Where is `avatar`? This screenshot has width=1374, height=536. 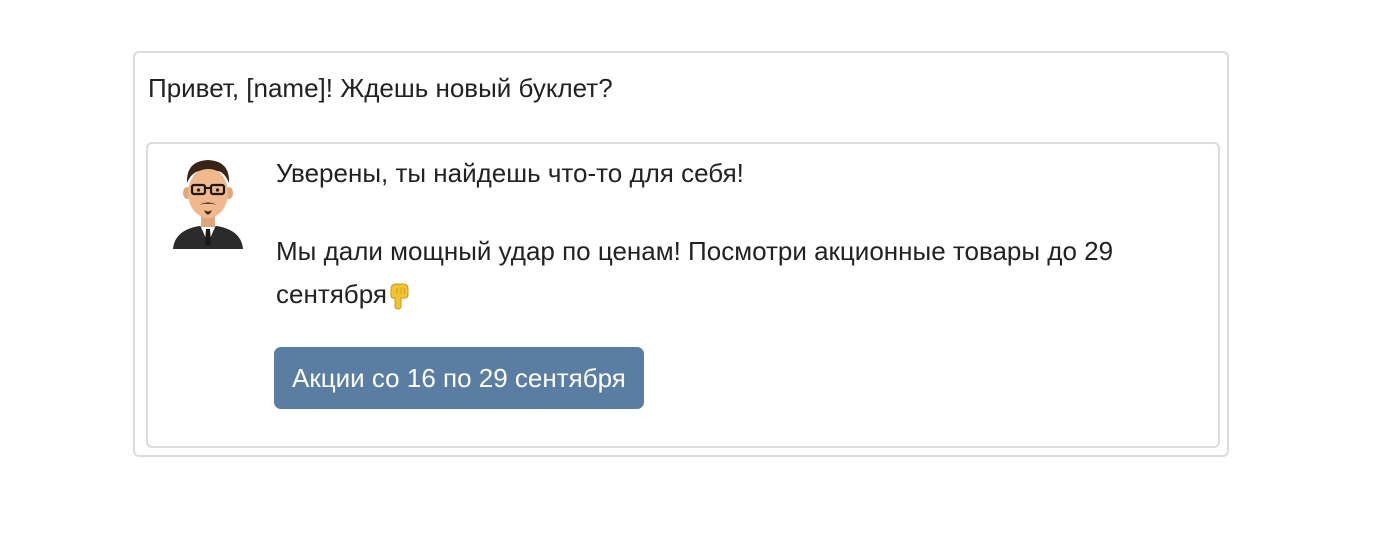 avatar is located at coordinates (208, 204).